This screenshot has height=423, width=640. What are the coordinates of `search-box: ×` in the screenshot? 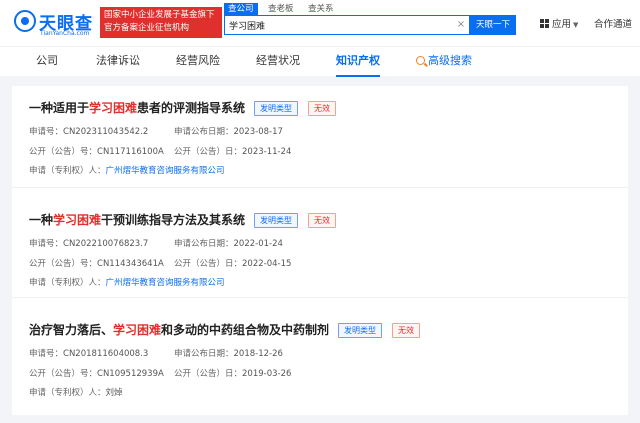 It's located at (347, 25).